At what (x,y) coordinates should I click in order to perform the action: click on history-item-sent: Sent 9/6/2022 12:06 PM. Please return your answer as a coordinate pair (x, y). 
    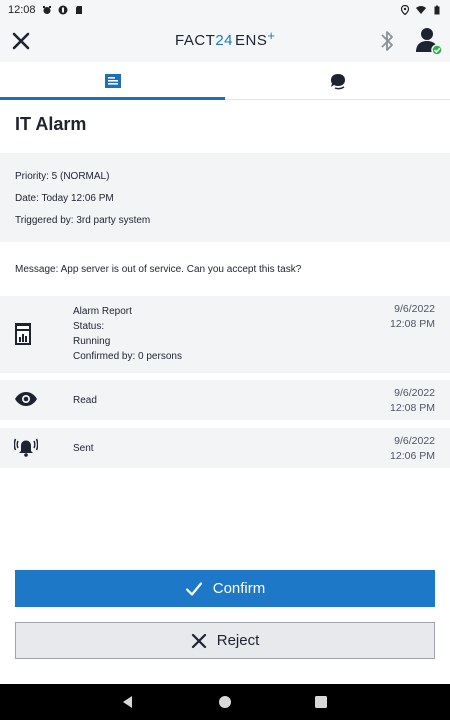
    Looking at the image, I should click on (225, 448).